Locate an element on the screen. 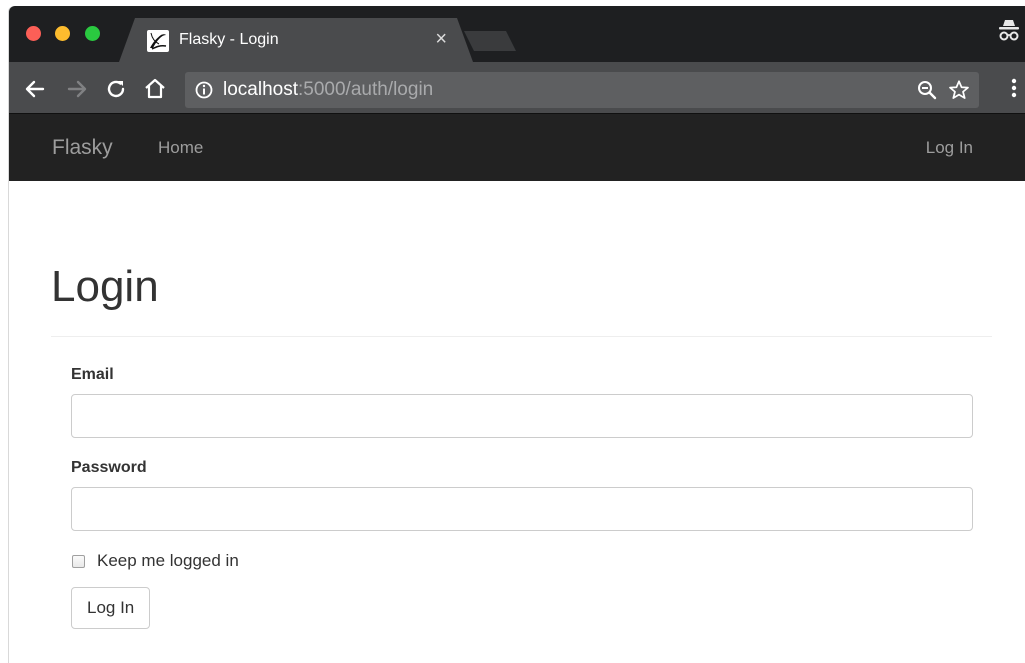  info-icon is located at coordinates (204, 90).